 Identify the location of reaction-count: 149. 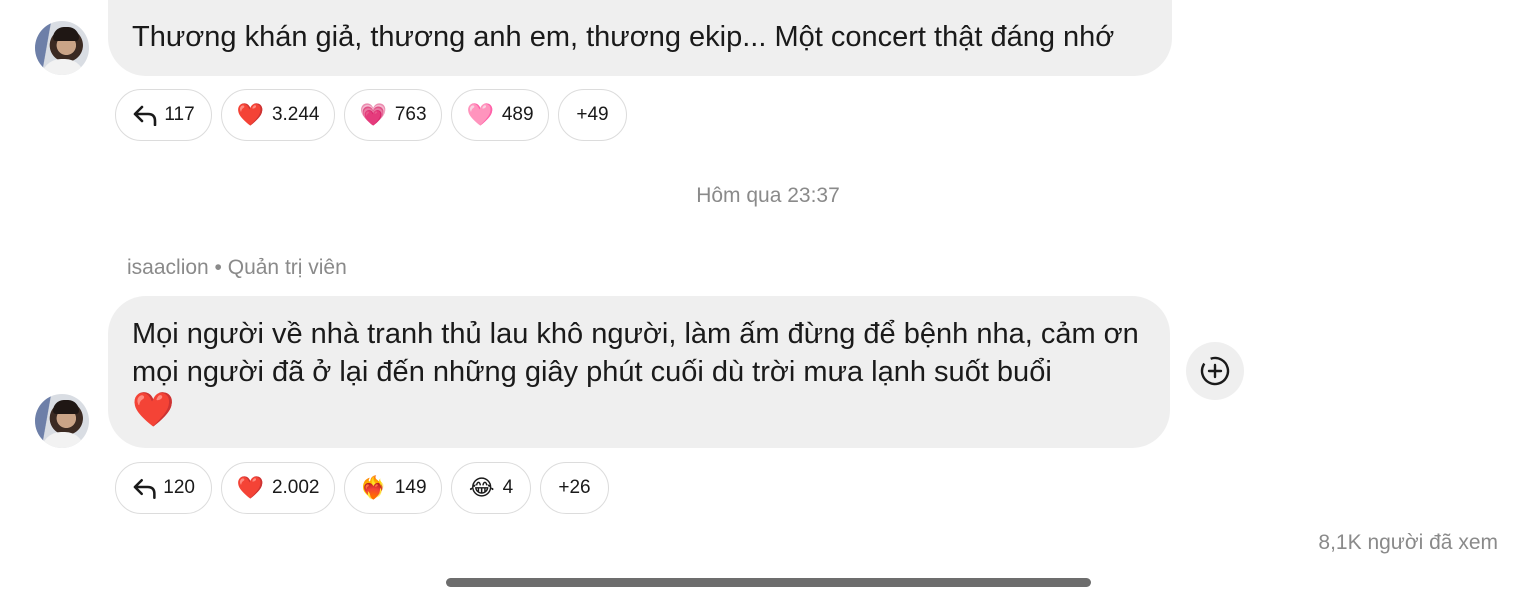
(410, 487).